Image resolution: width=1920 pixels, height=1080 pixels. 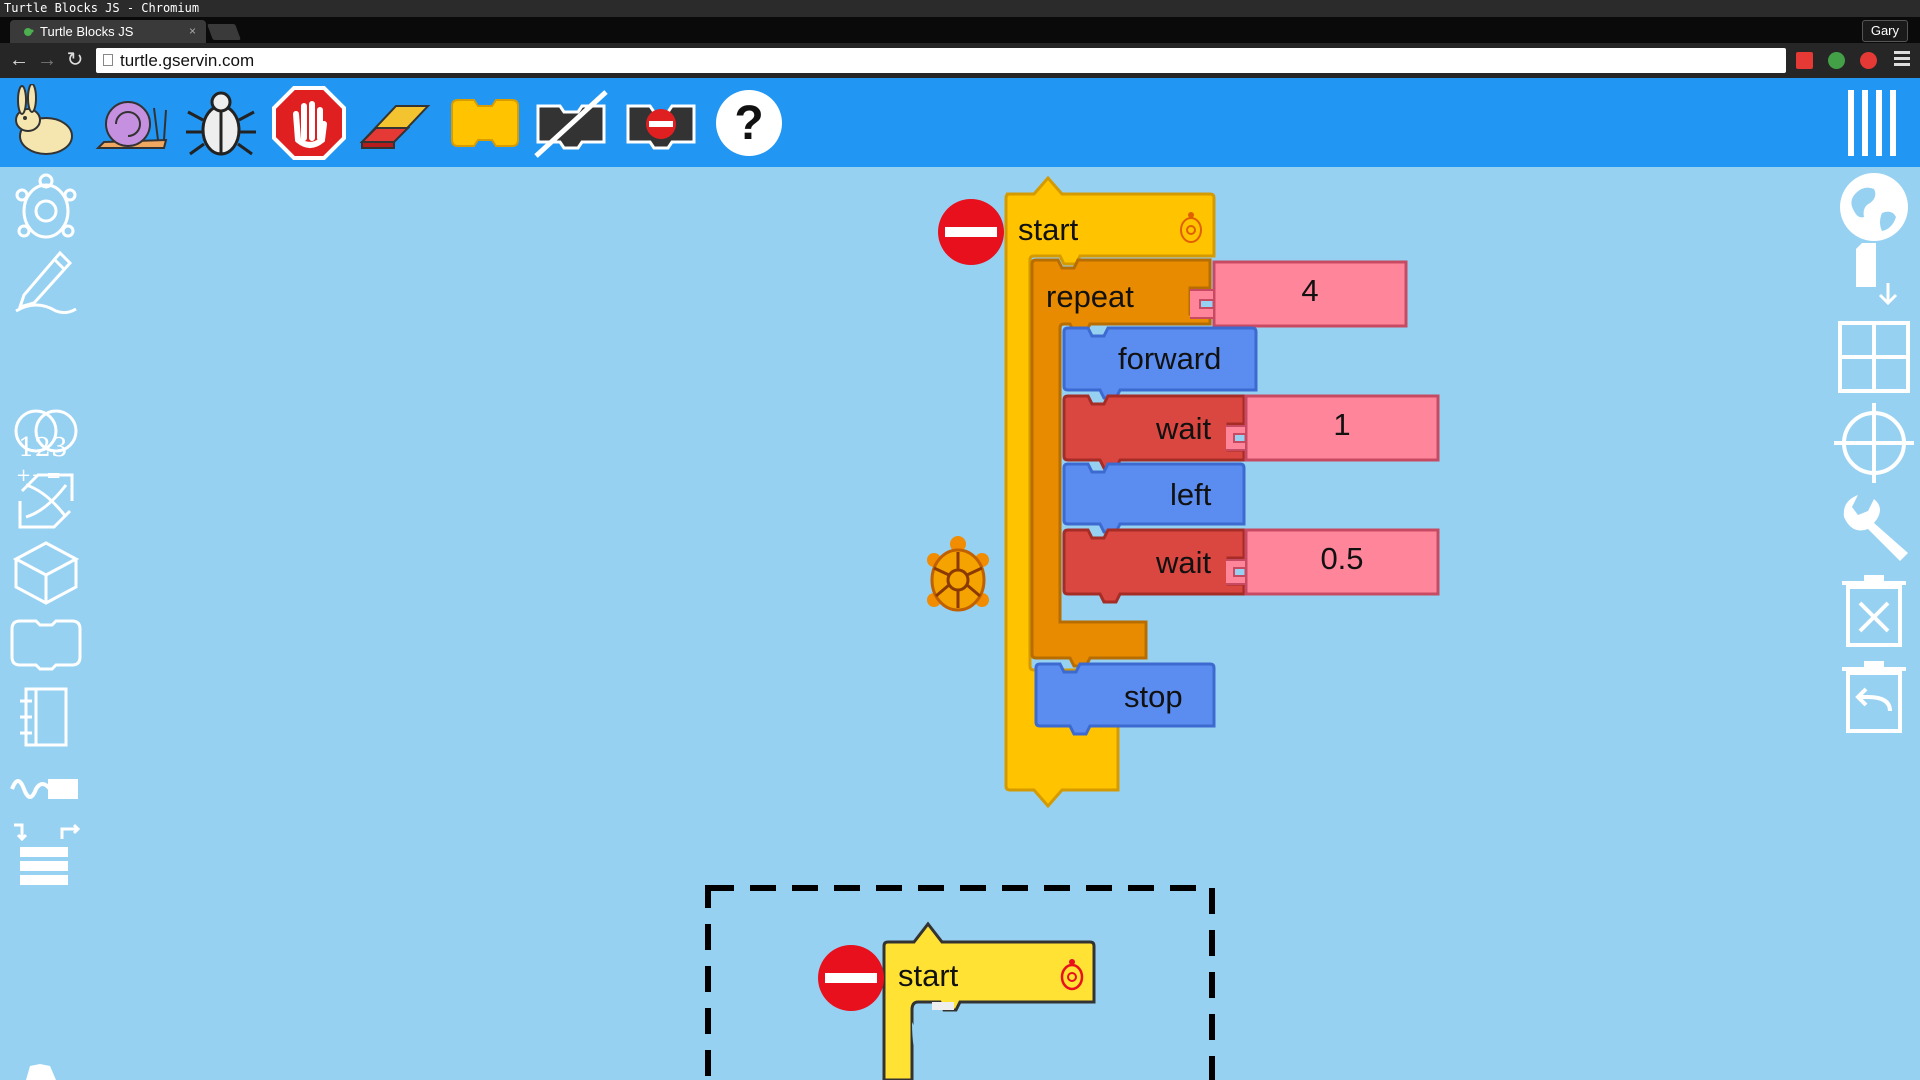 I want to click on forward-icon: →, so click(x=47, y=60).